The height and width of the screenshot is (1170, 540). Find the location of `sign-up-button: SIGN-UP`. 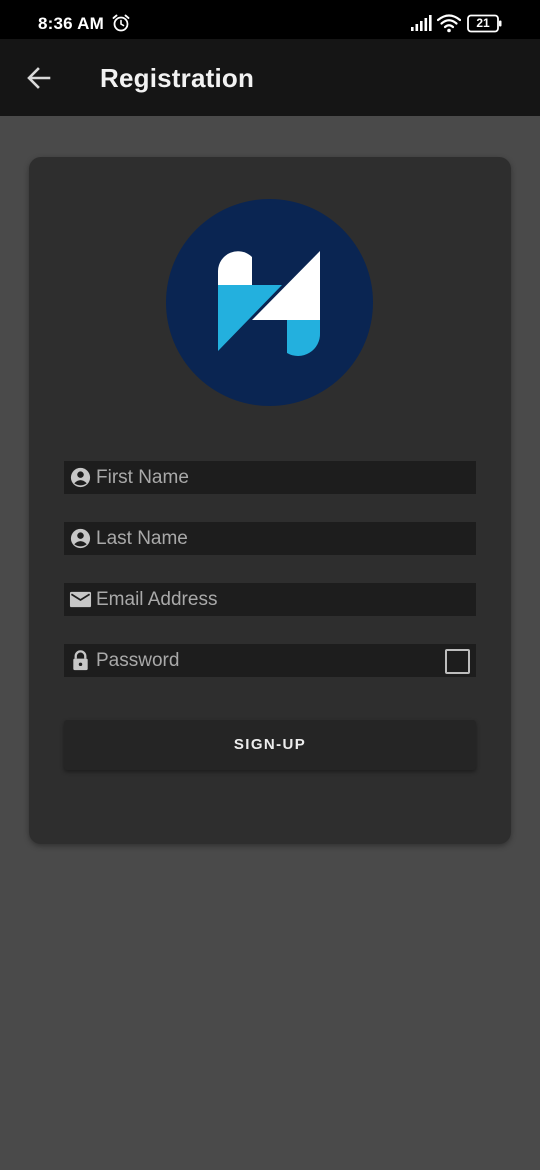

sign-up-button: SIGN-UP is located at coordinates (270, 745).